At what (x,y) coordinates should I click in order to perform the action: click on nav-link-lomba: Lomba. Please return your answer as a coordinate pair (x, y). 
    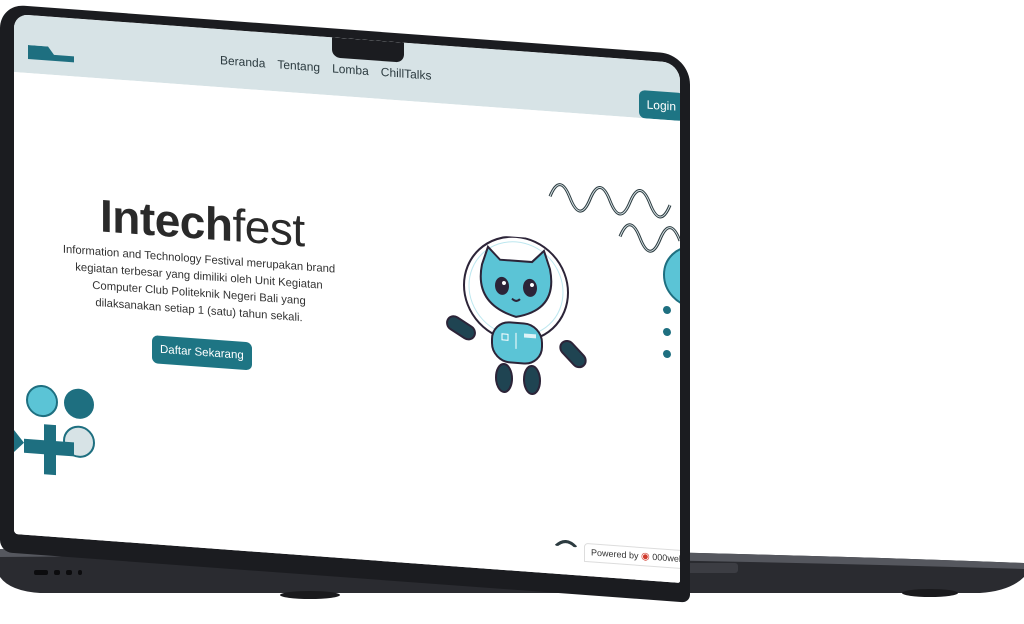
    Looking at the image, I should click on (350, 69).